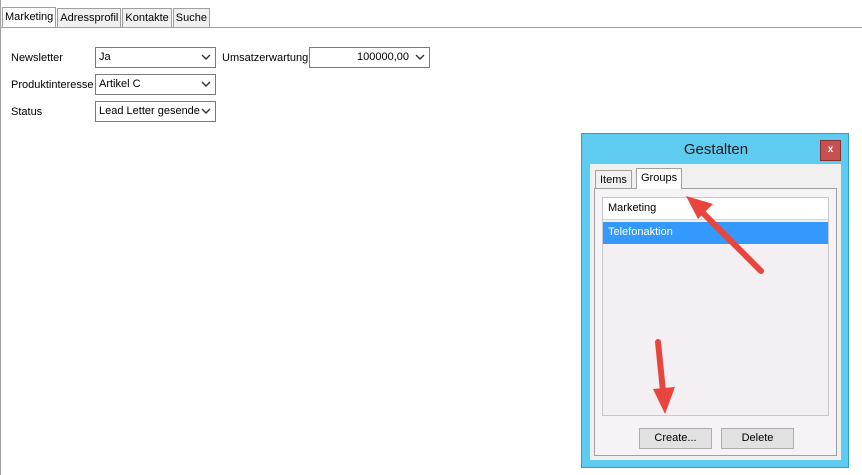  What do you see at coordinates (37, 58) in the screenshot?
I see `newsletter-label: Newsletter` at bounding box center [37, 58].